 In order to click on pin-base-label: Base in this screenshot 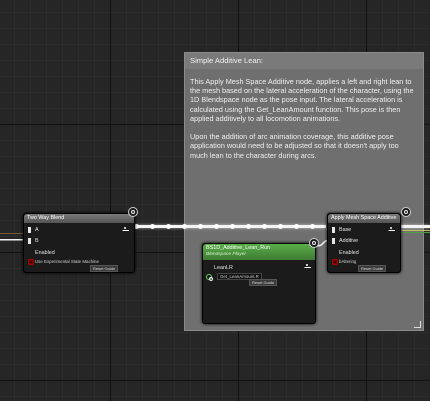, I will do `click(345, 230)`.